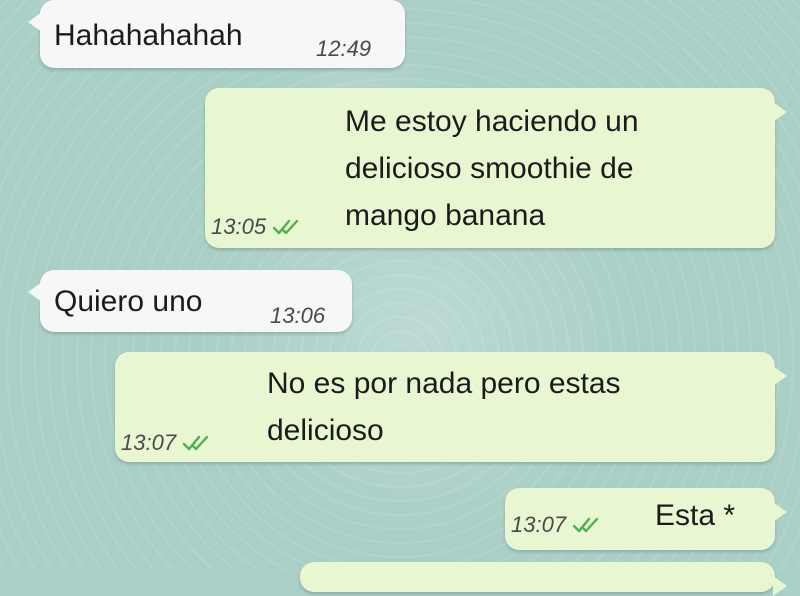 This screenshot has width=800, height=596. I want to click on message-text: Esta *, so click(695, 515).